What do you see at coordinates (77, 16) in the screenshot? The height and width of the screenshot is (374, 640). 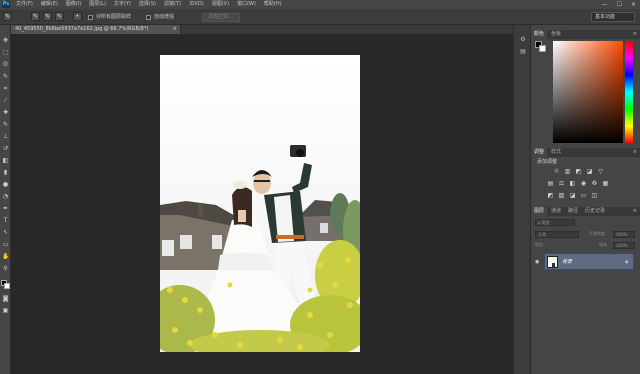 I see `brush-size-icon: •` at bounding box center [77, 16].